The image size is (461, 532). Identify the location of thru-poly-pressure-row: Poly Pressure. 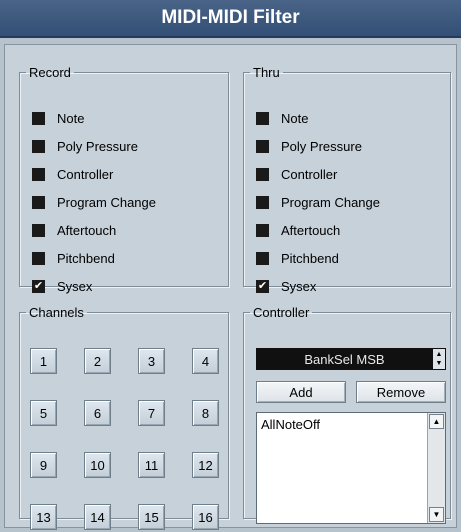
(318, 146).